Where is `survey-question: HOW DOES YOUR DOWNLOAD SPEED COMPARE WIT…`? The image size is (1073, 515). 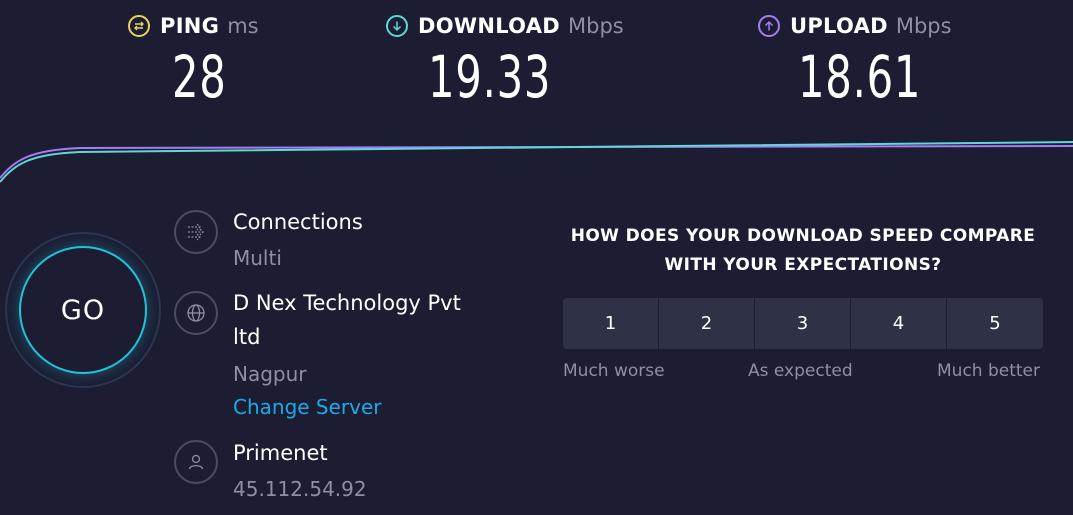 survey-question: HOW DOES YOUR DOWNLOAD SPEED COMPARE WIT… is located at coordinates (803, 251).